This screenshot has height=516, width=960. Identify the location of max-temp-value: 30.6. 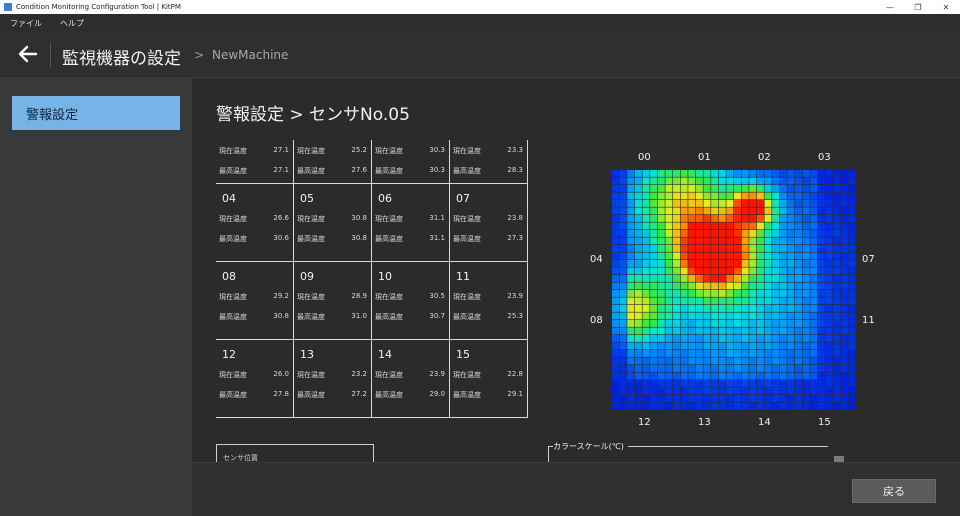
(281, 238).